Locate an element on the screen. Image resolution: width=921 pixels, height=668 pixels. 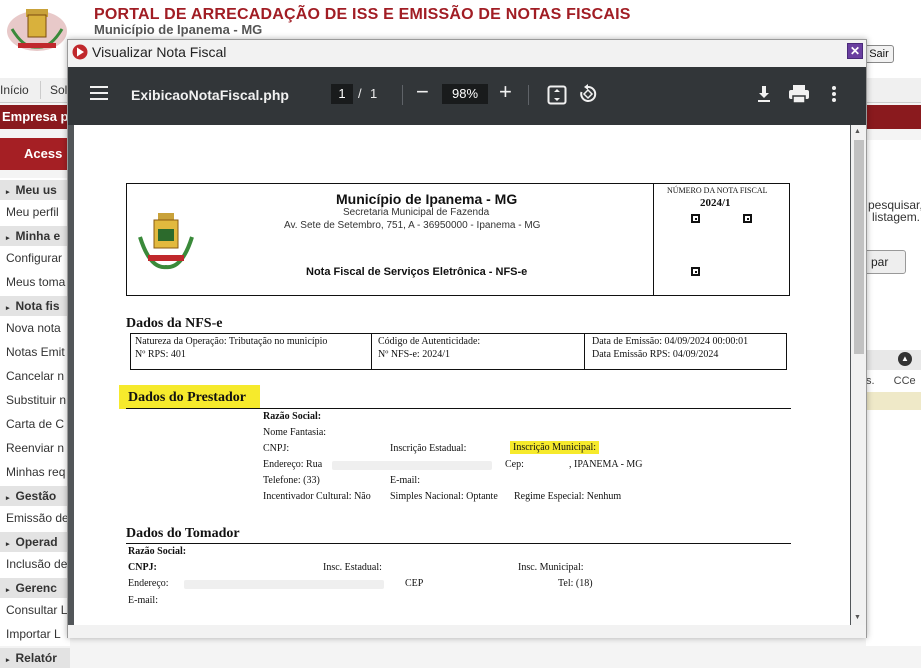
more-options-icon is located at coordinates (834, 94).